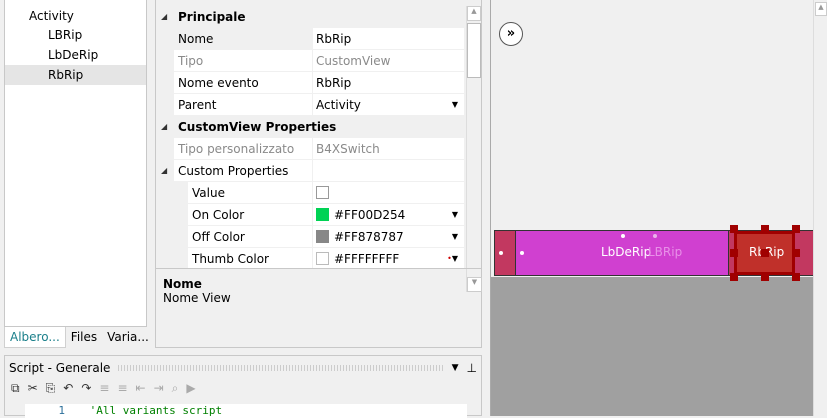 The height and width of the screenshot is (418, 827). What do you see at coordinates (122, 388) in the screenshot?
I see `uncomment-icon: ≡` at bounding box center [122, 388].